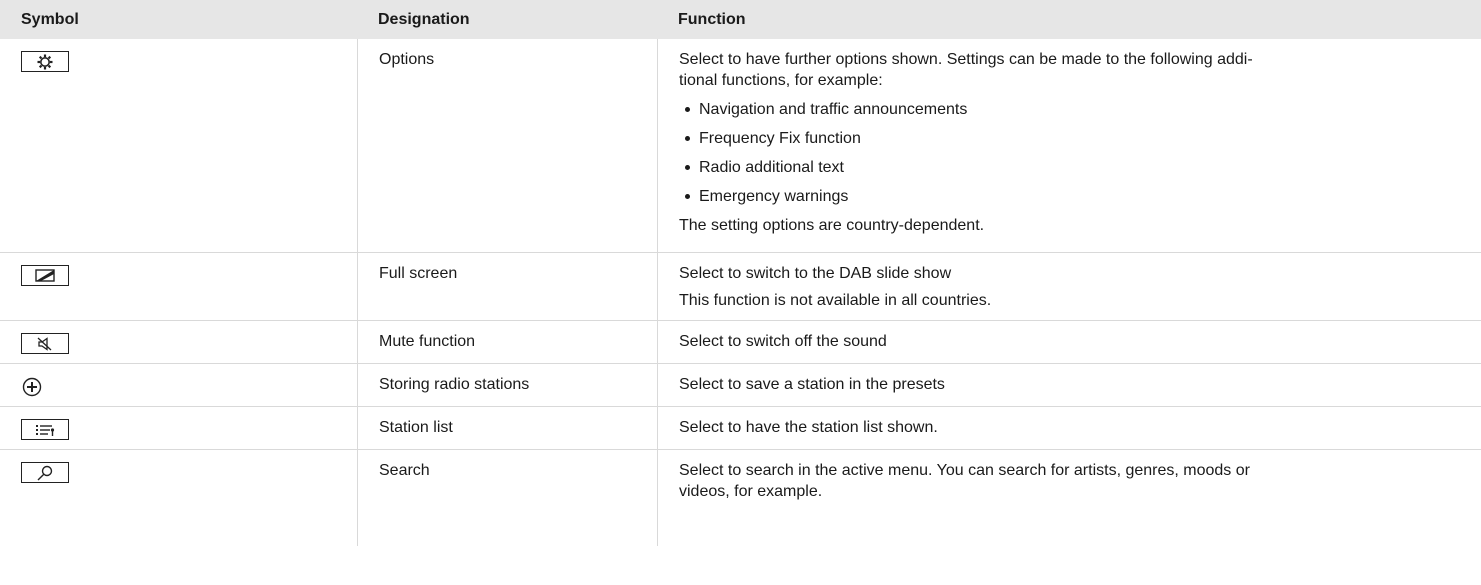 The image size is (1481, 585). What do you see at coordinates (45, 343) in the screenshot?
I see `mute-icon` at bounding box center [45, 343].